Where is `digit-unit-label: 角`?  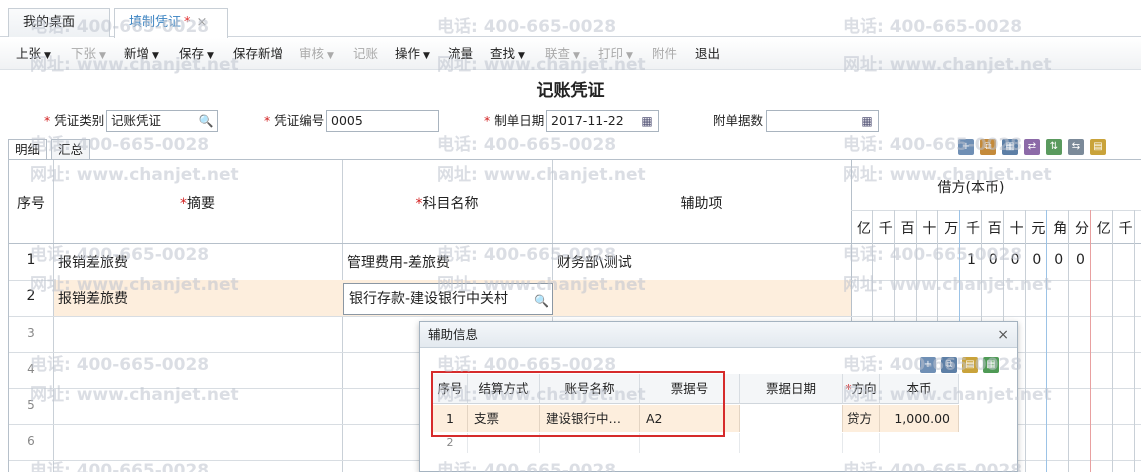 digit-unit-label: 角 is located at coordinates (1060, 229).